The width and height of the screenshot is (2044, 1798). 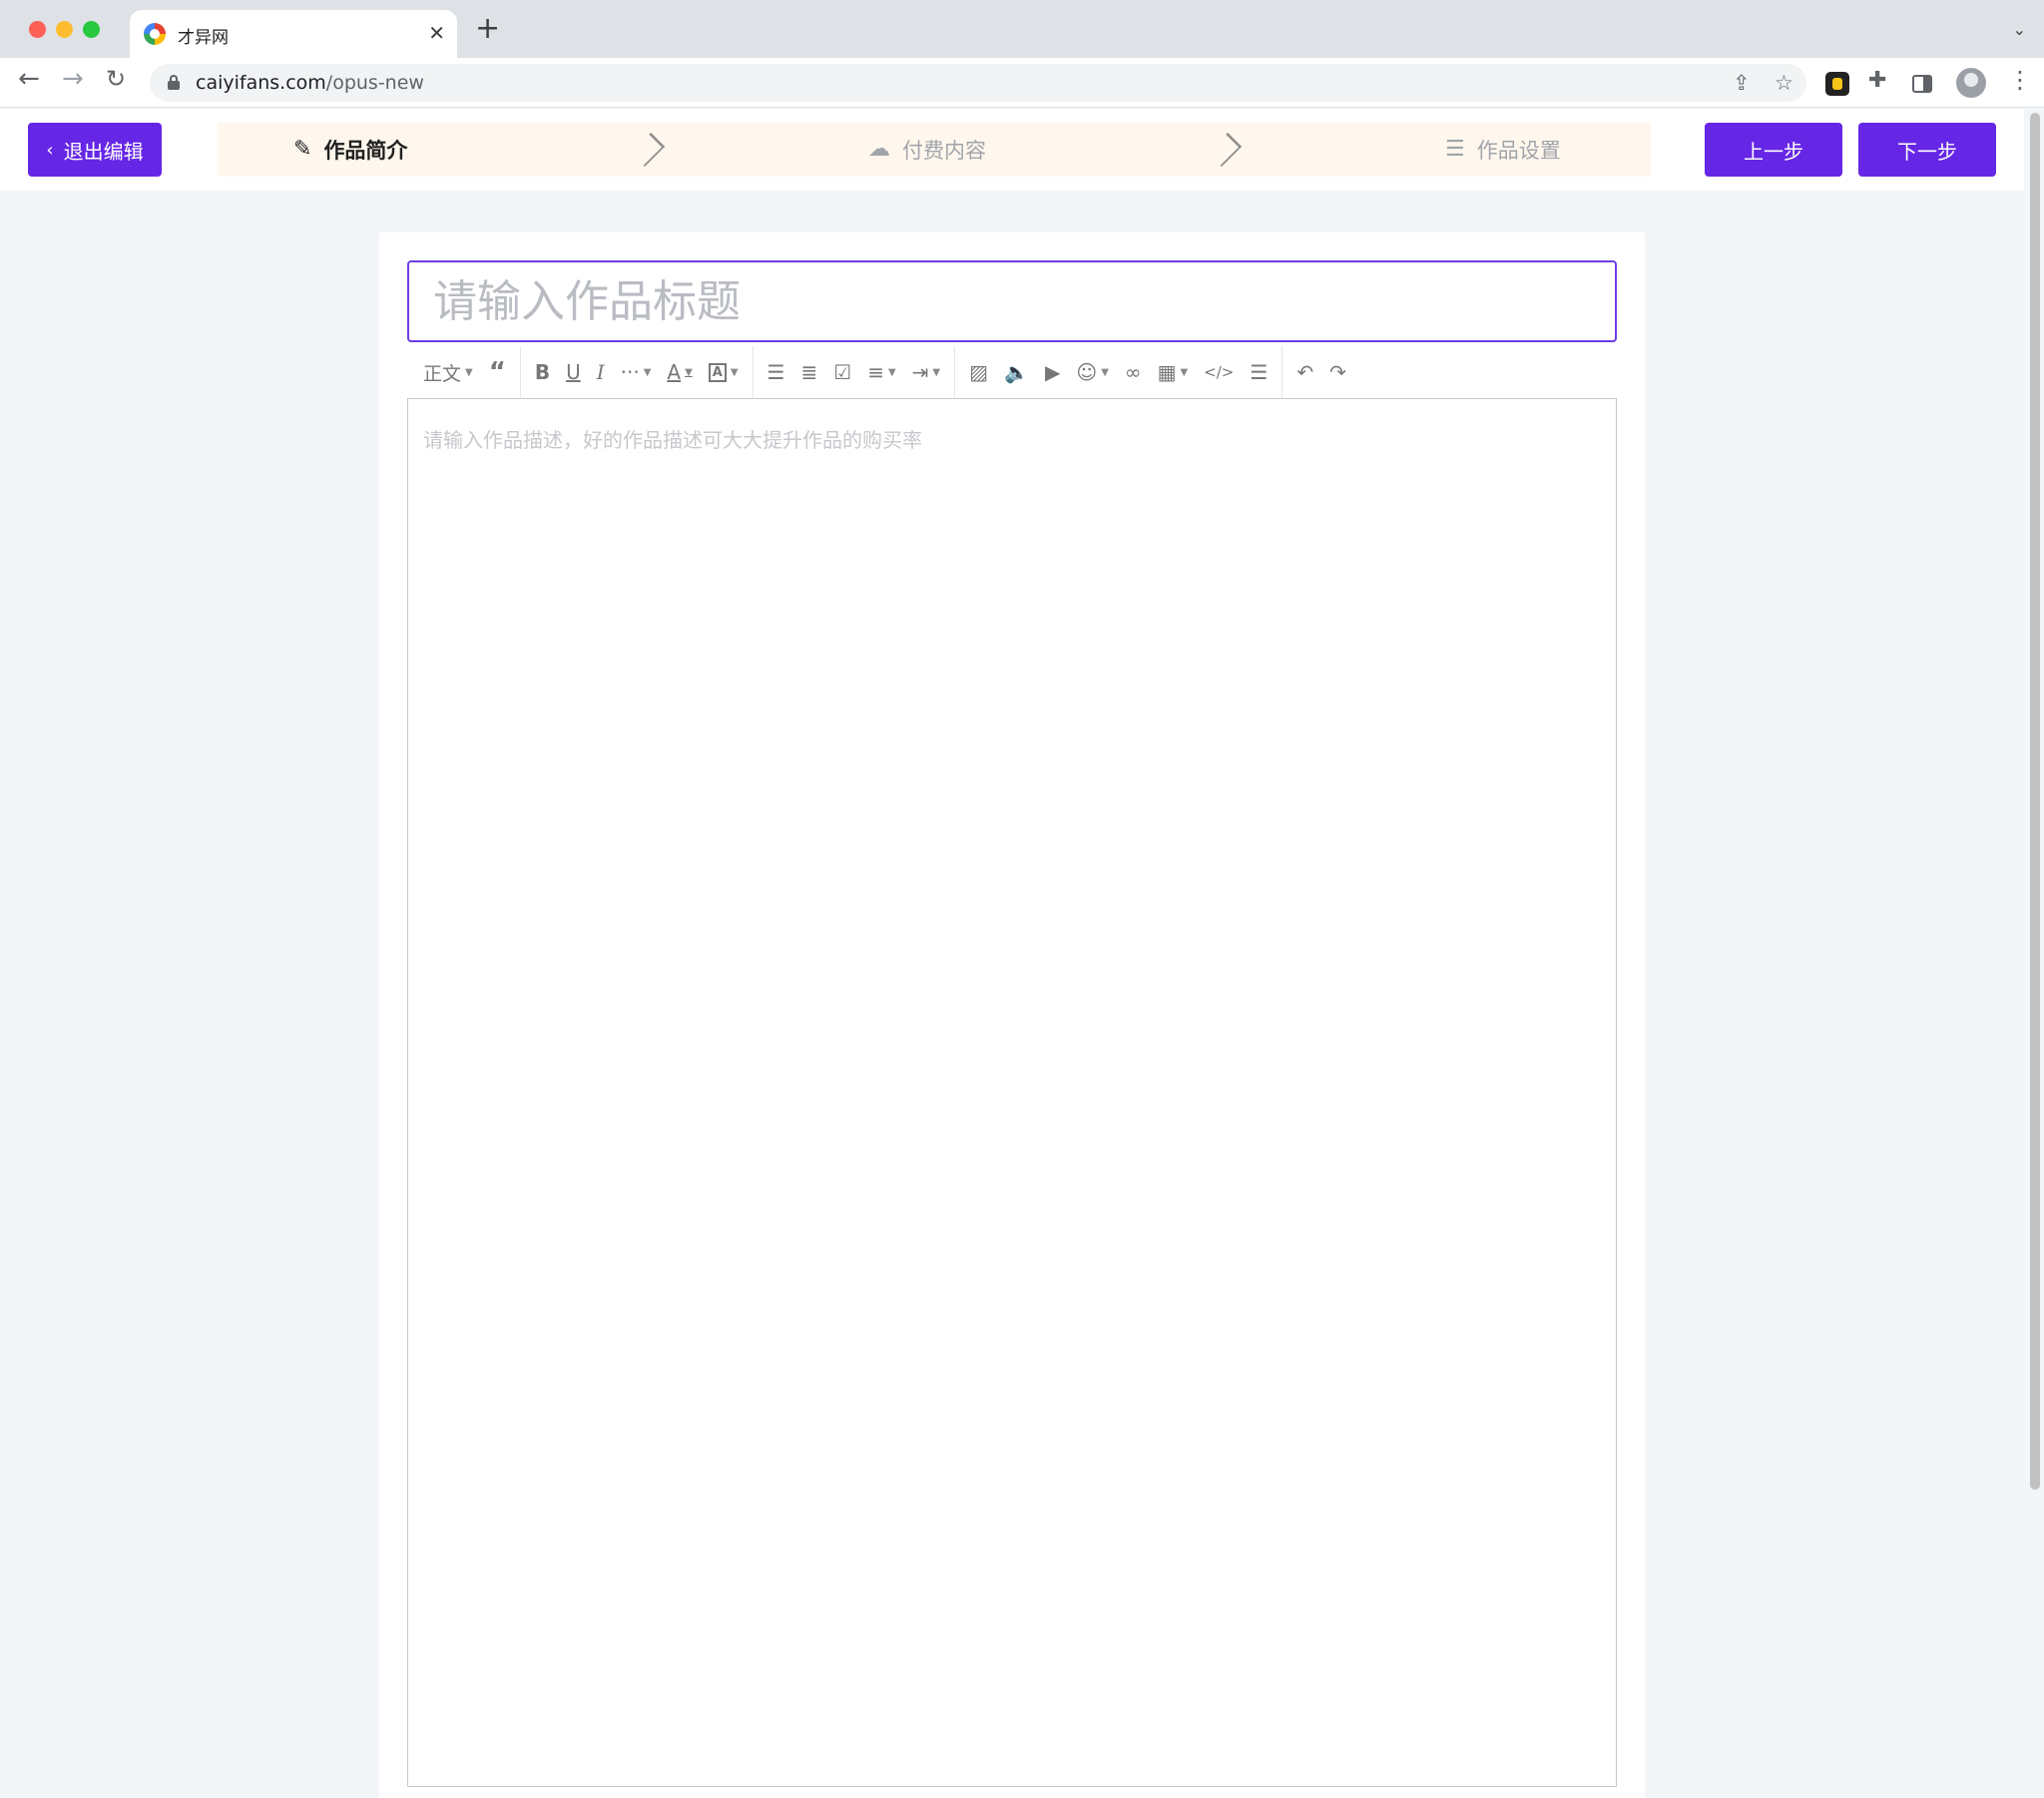 I want to click on paragraph-style-select: 正文 ▼, so click(x=448, y=372).